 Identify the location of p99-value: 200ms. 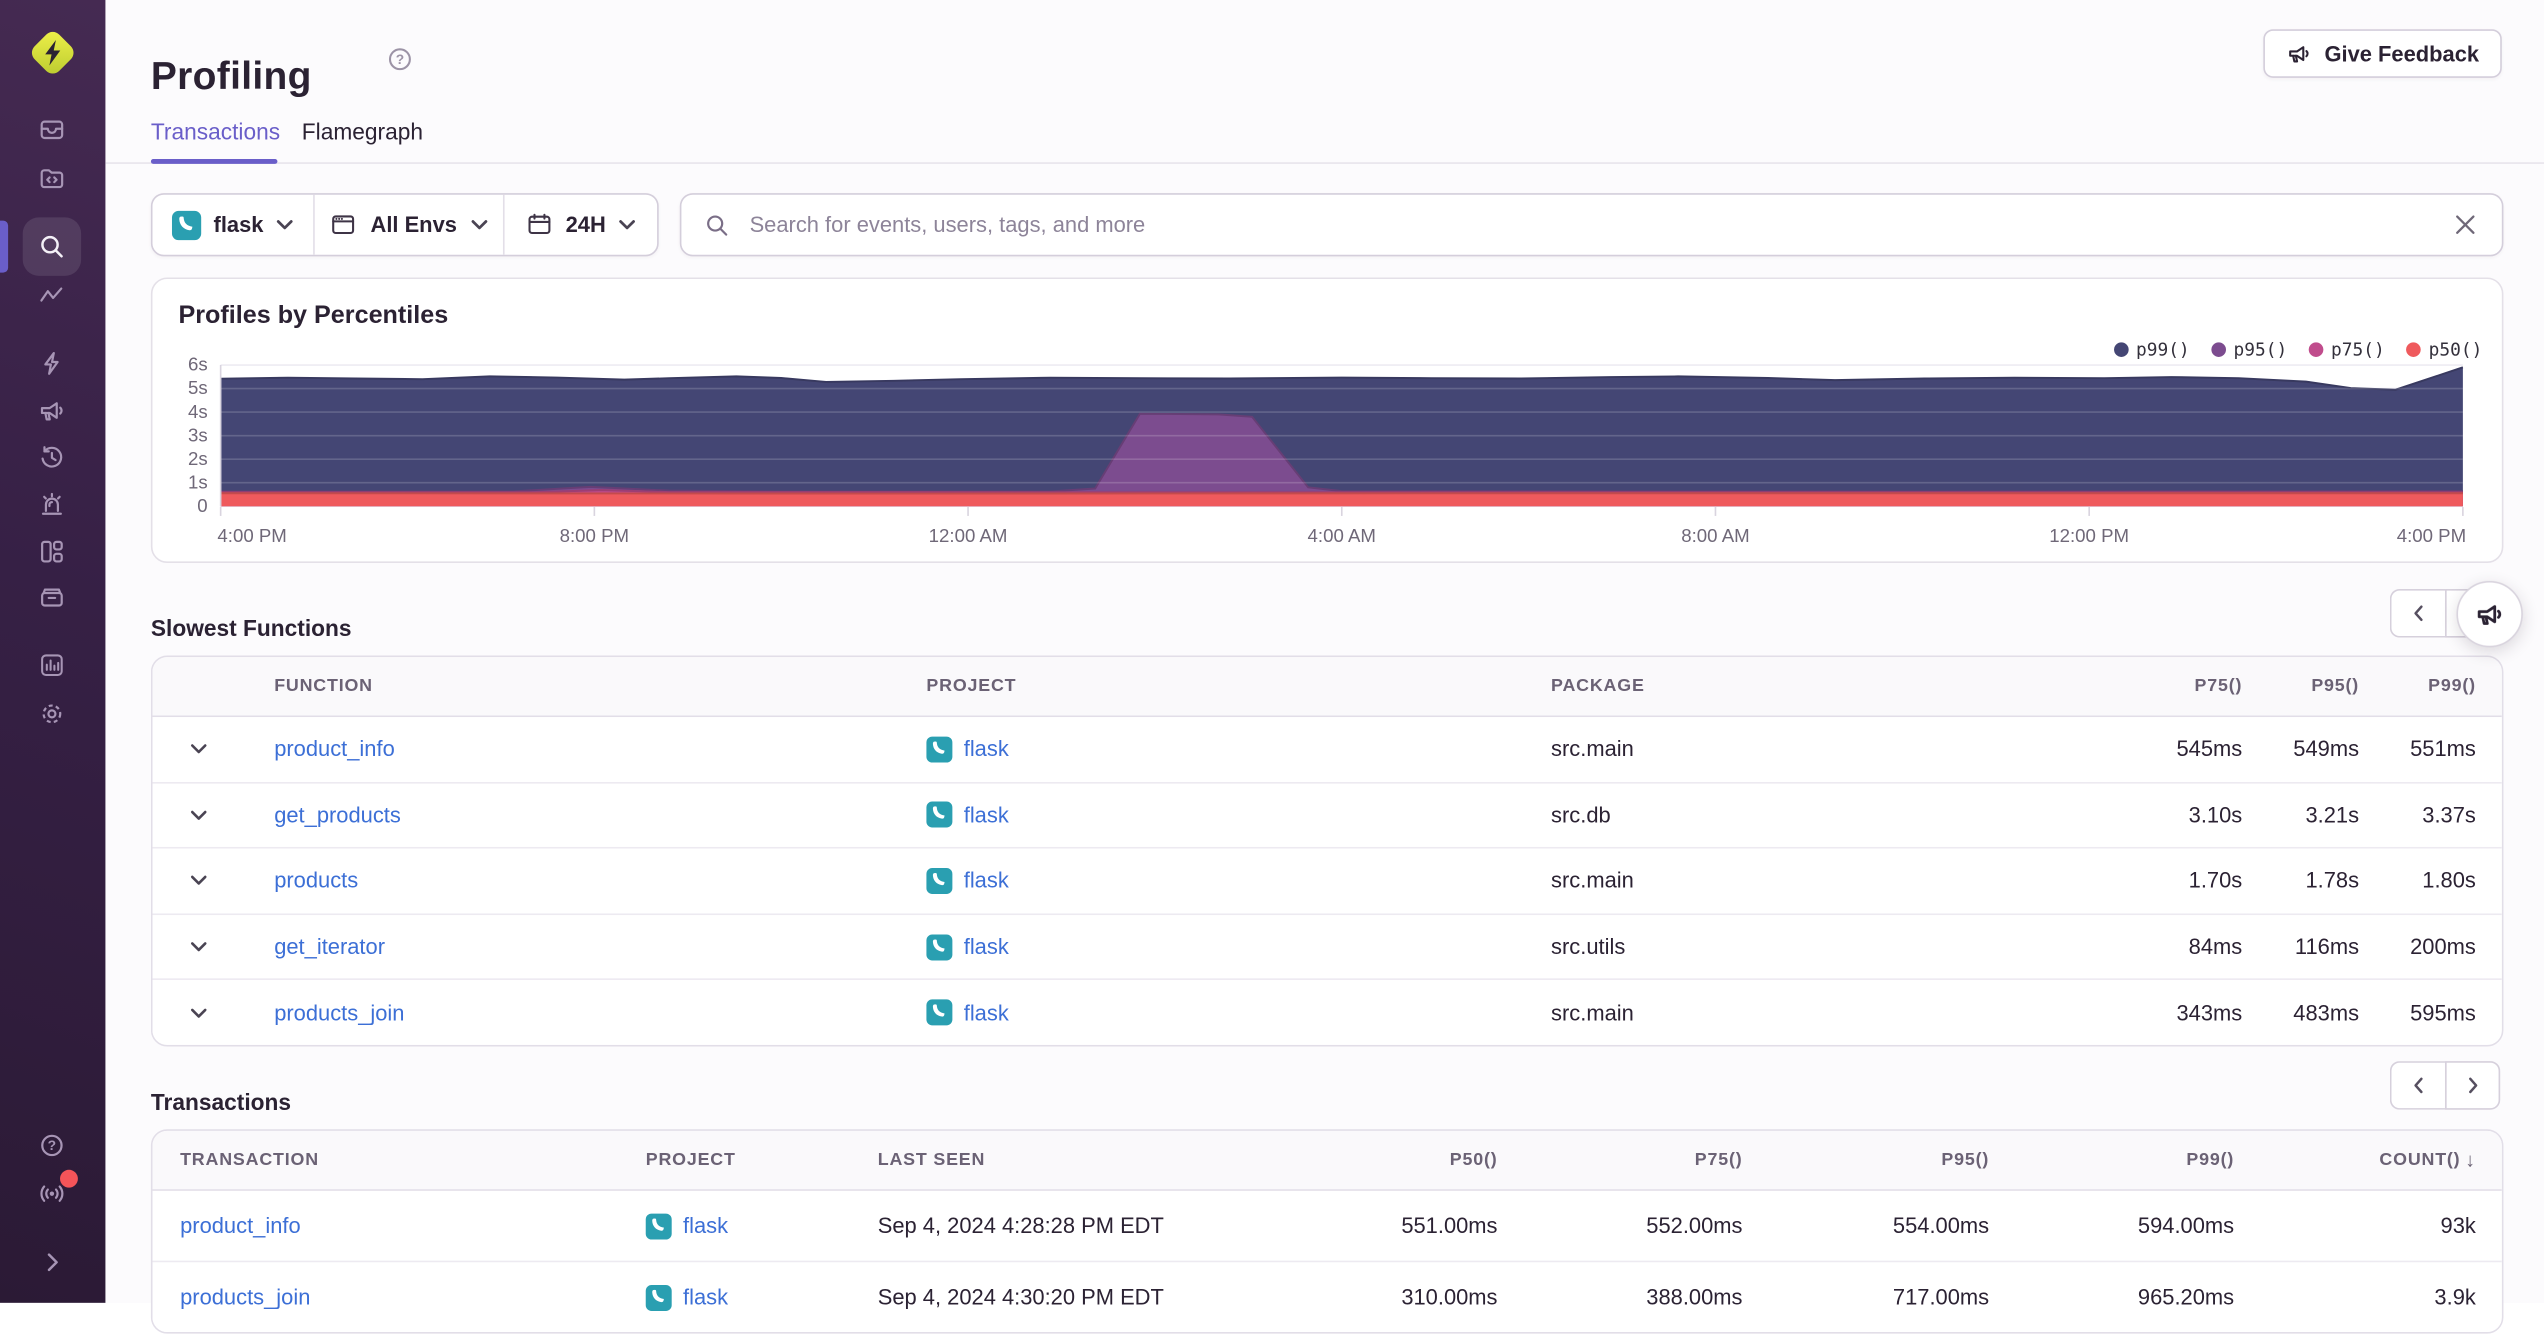
(2443, 946).